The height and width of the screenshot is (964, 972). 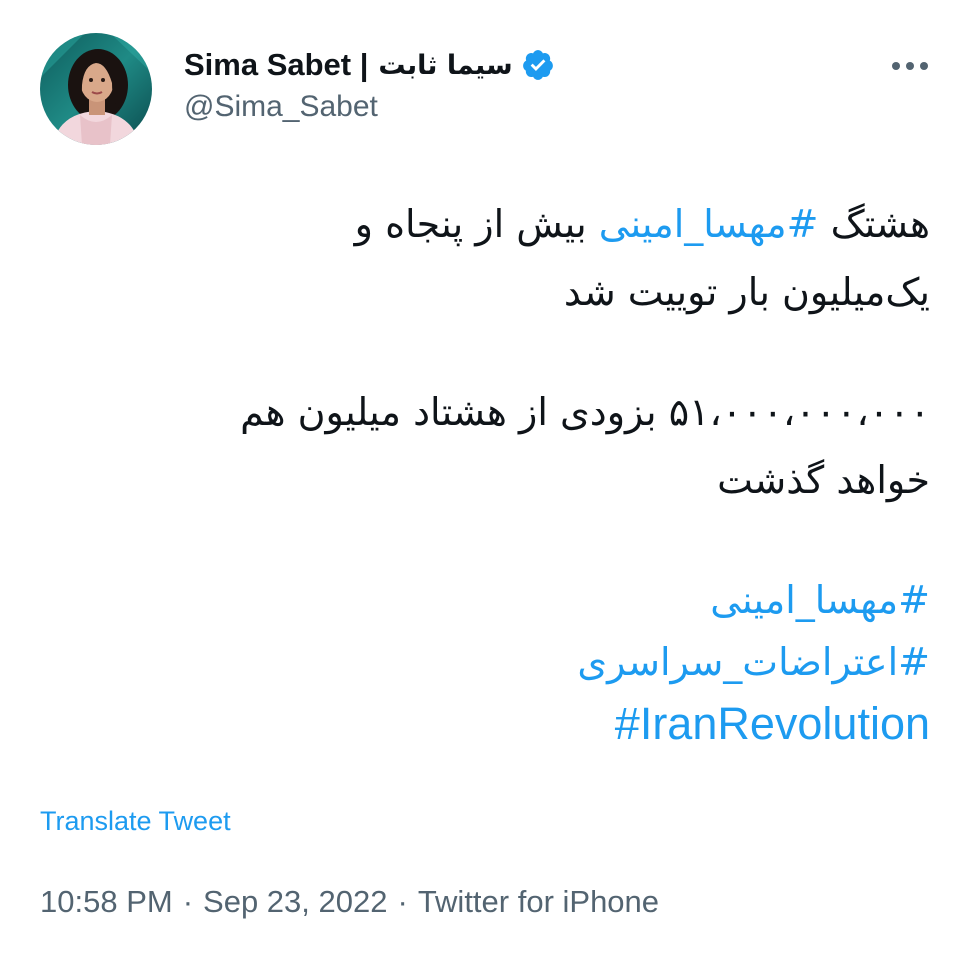 What do you see at coordinates (585, 412) in the screenshot?
I see `tweet-line-3: ۵۱،۰۰۰،۰۰۰،۰۰۰ بزودی از هشتاد میلیون هم` at bounding box center [585, 412].